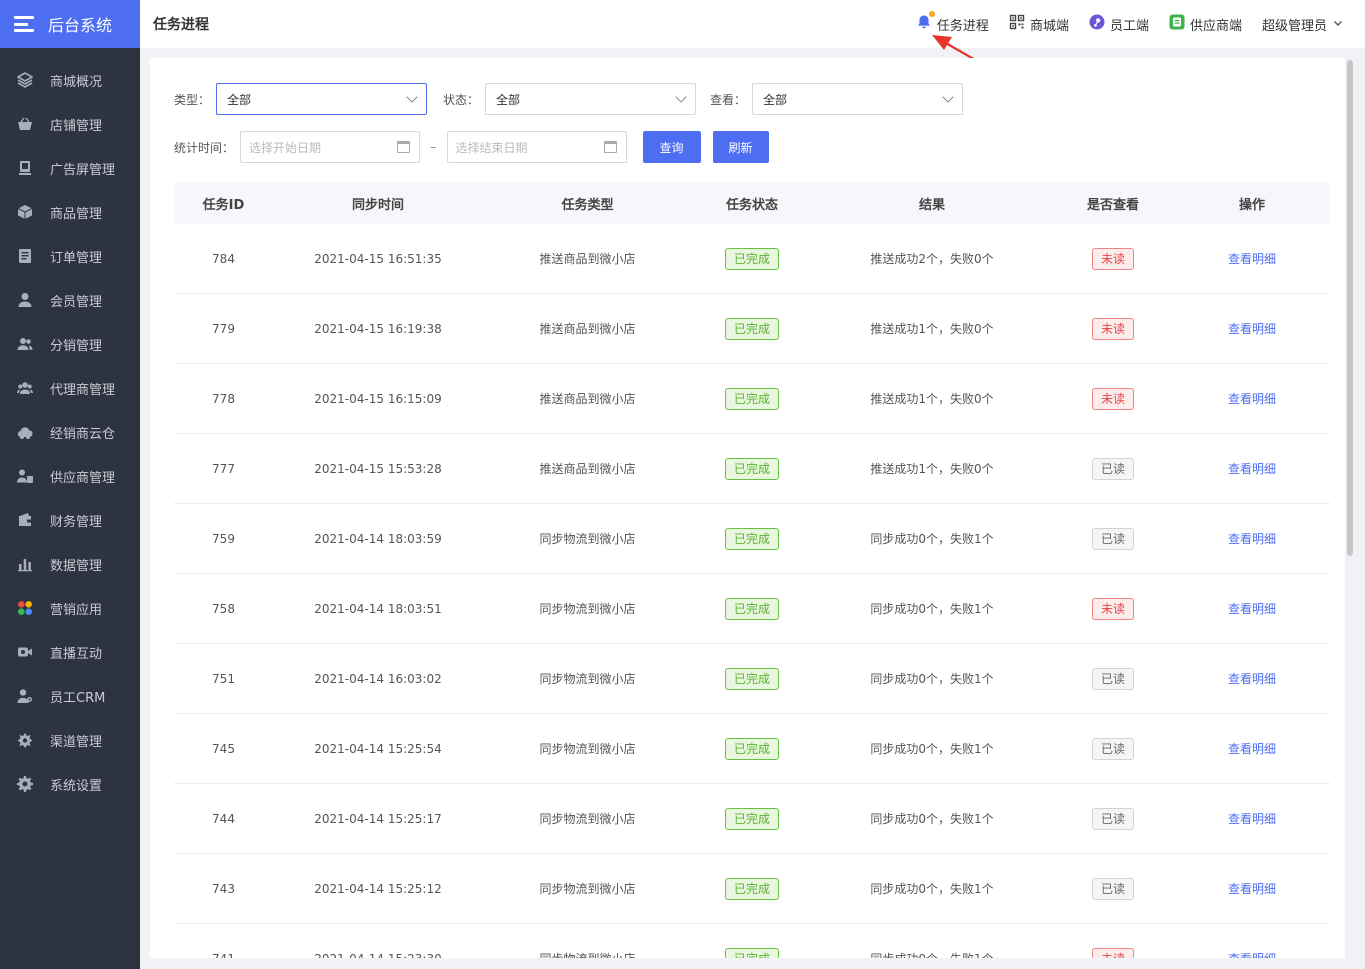 The height and width of the screenshot is (969, 1365). What do you see at coordinates (378, 468) in the screenshot?
I see `sync-time: 2021-04-15 15:53:28` at bounding box center [378, 468].